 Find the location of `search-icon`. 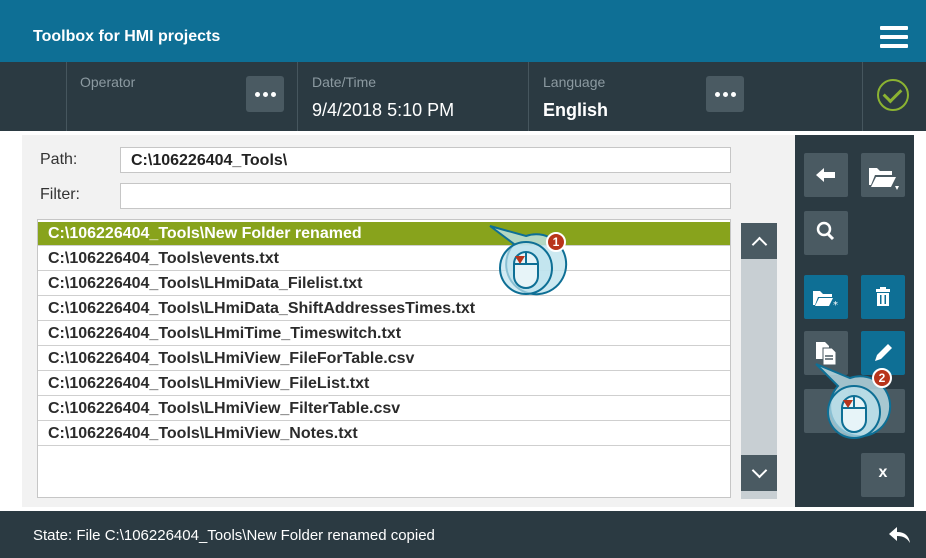

search-icon is located at coordinates (825, 231).